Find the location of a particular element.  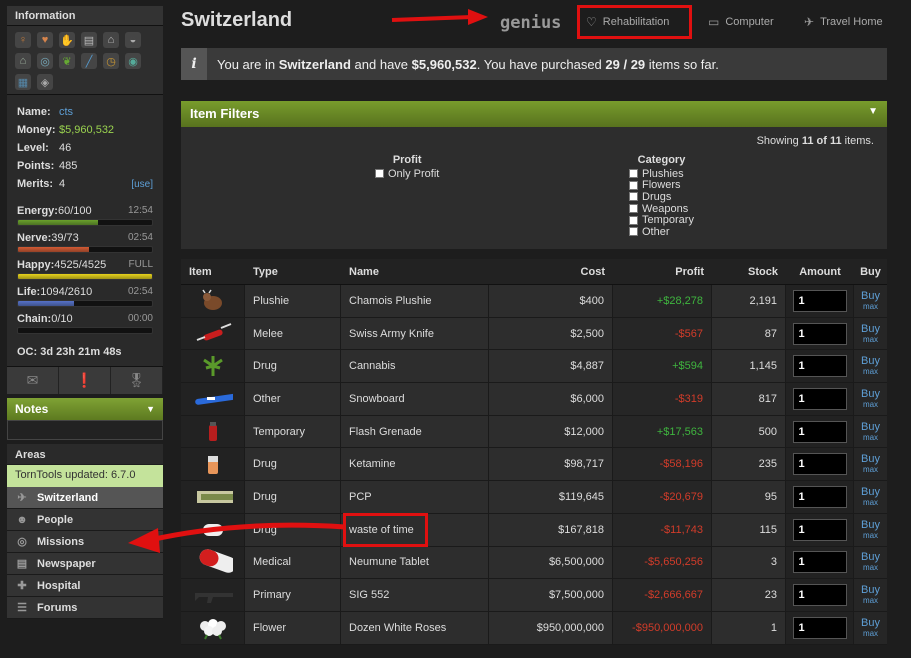

user-name-link: cts is located at coordinates (66, 112).